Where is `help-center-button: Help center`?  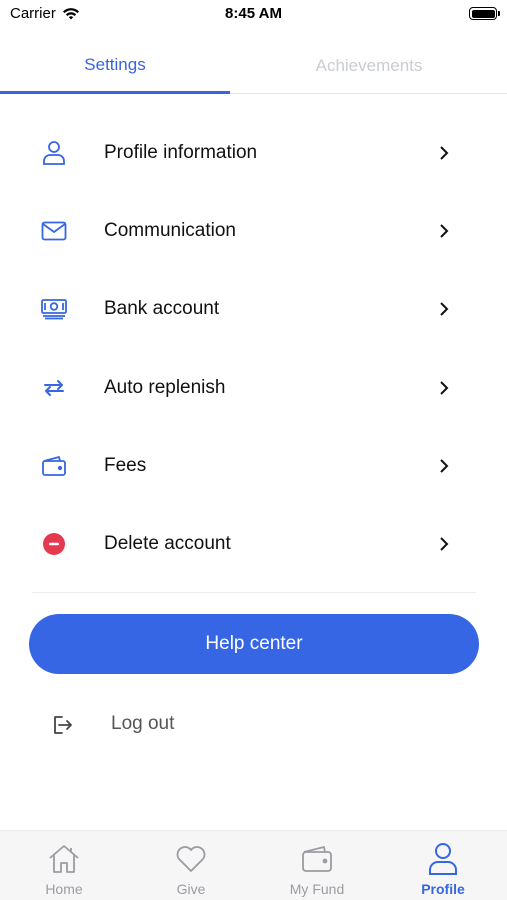 help-center-button: Help center is located at coordinates (254, 644).